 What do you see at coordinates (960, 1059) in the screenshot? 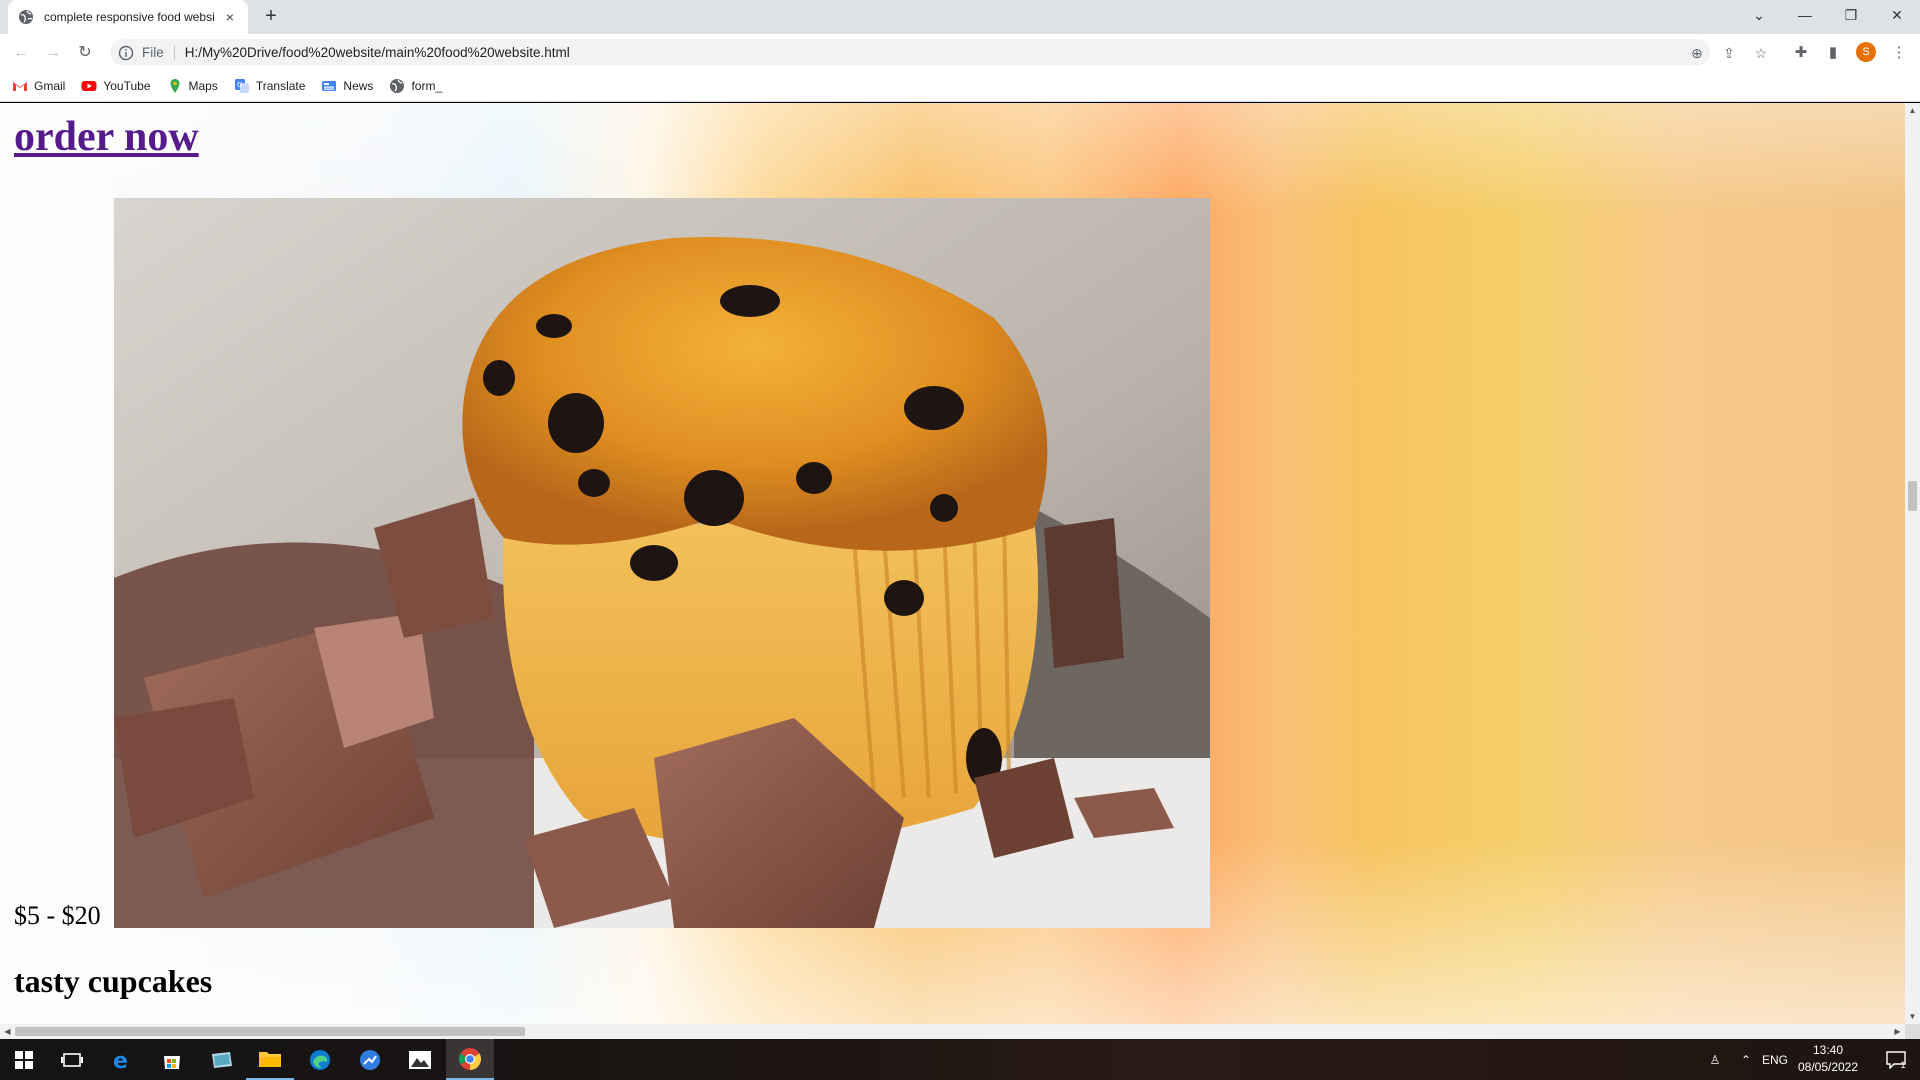
I see `windows-taskbar: e ♙ ⌃ ENG 13:40 08/05/2022 1` at bounding box center [960, 1059].